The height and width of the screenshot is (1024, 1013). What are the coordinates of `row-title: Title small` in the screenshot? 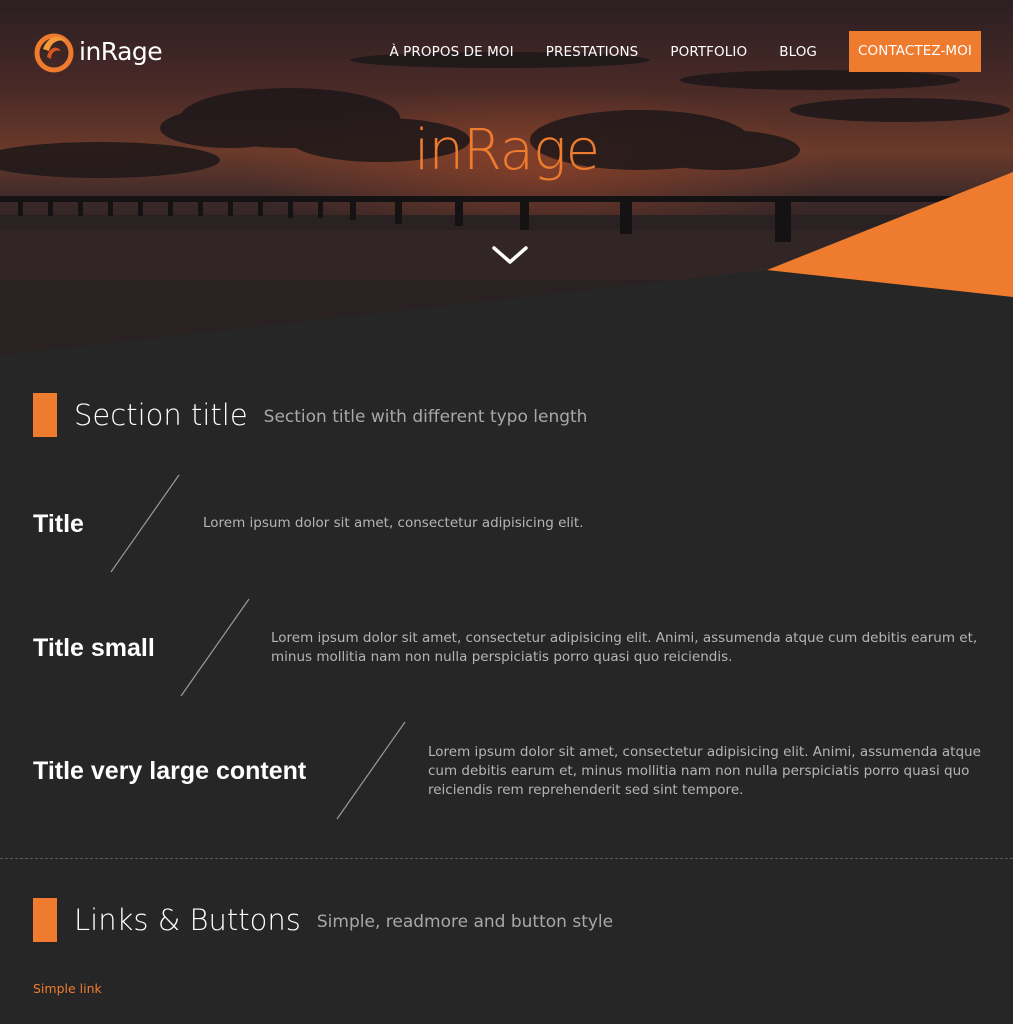 It's located at (94, 648).